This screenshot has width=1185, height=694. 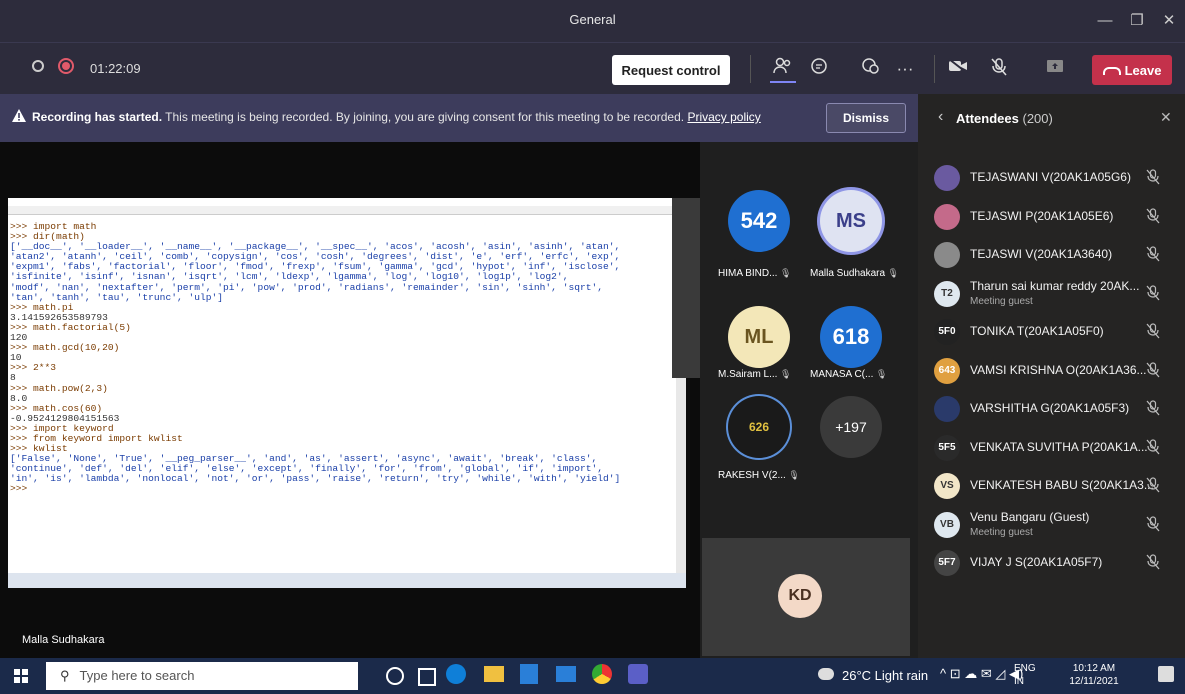 What do you see at coordinates (1094, 675) in the screenshot?
I see `clock: 10:12 AM 12/11/2021` at bounding box center [1094, 675].